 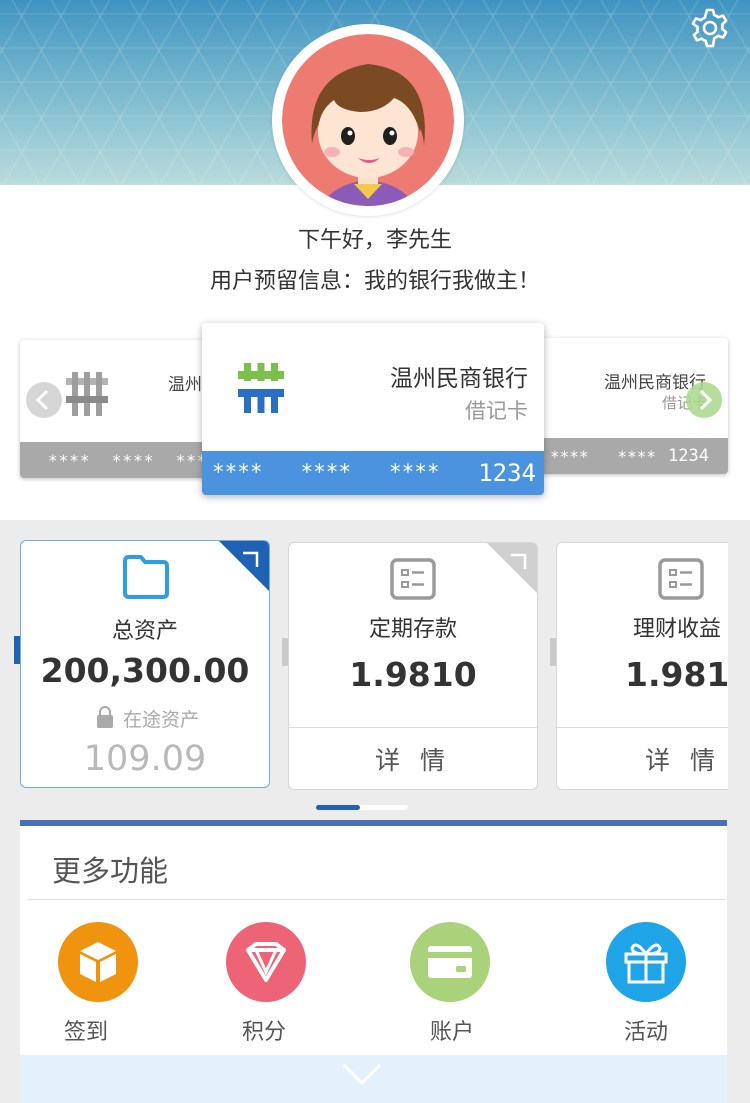 What do you see at coordinates (145, 759) in the screenshot?
I see `in-transit-value: 109.09` at bounding box center [145, 759].